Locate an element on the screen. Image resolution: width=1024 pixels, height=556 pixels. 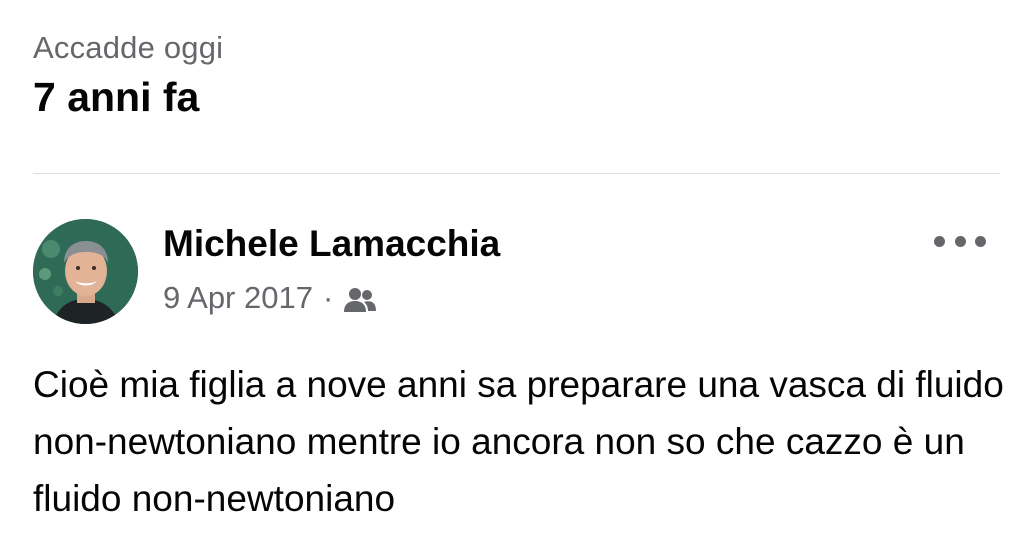
memory-title: 7 anni fa is located at coordinates (116, 97).